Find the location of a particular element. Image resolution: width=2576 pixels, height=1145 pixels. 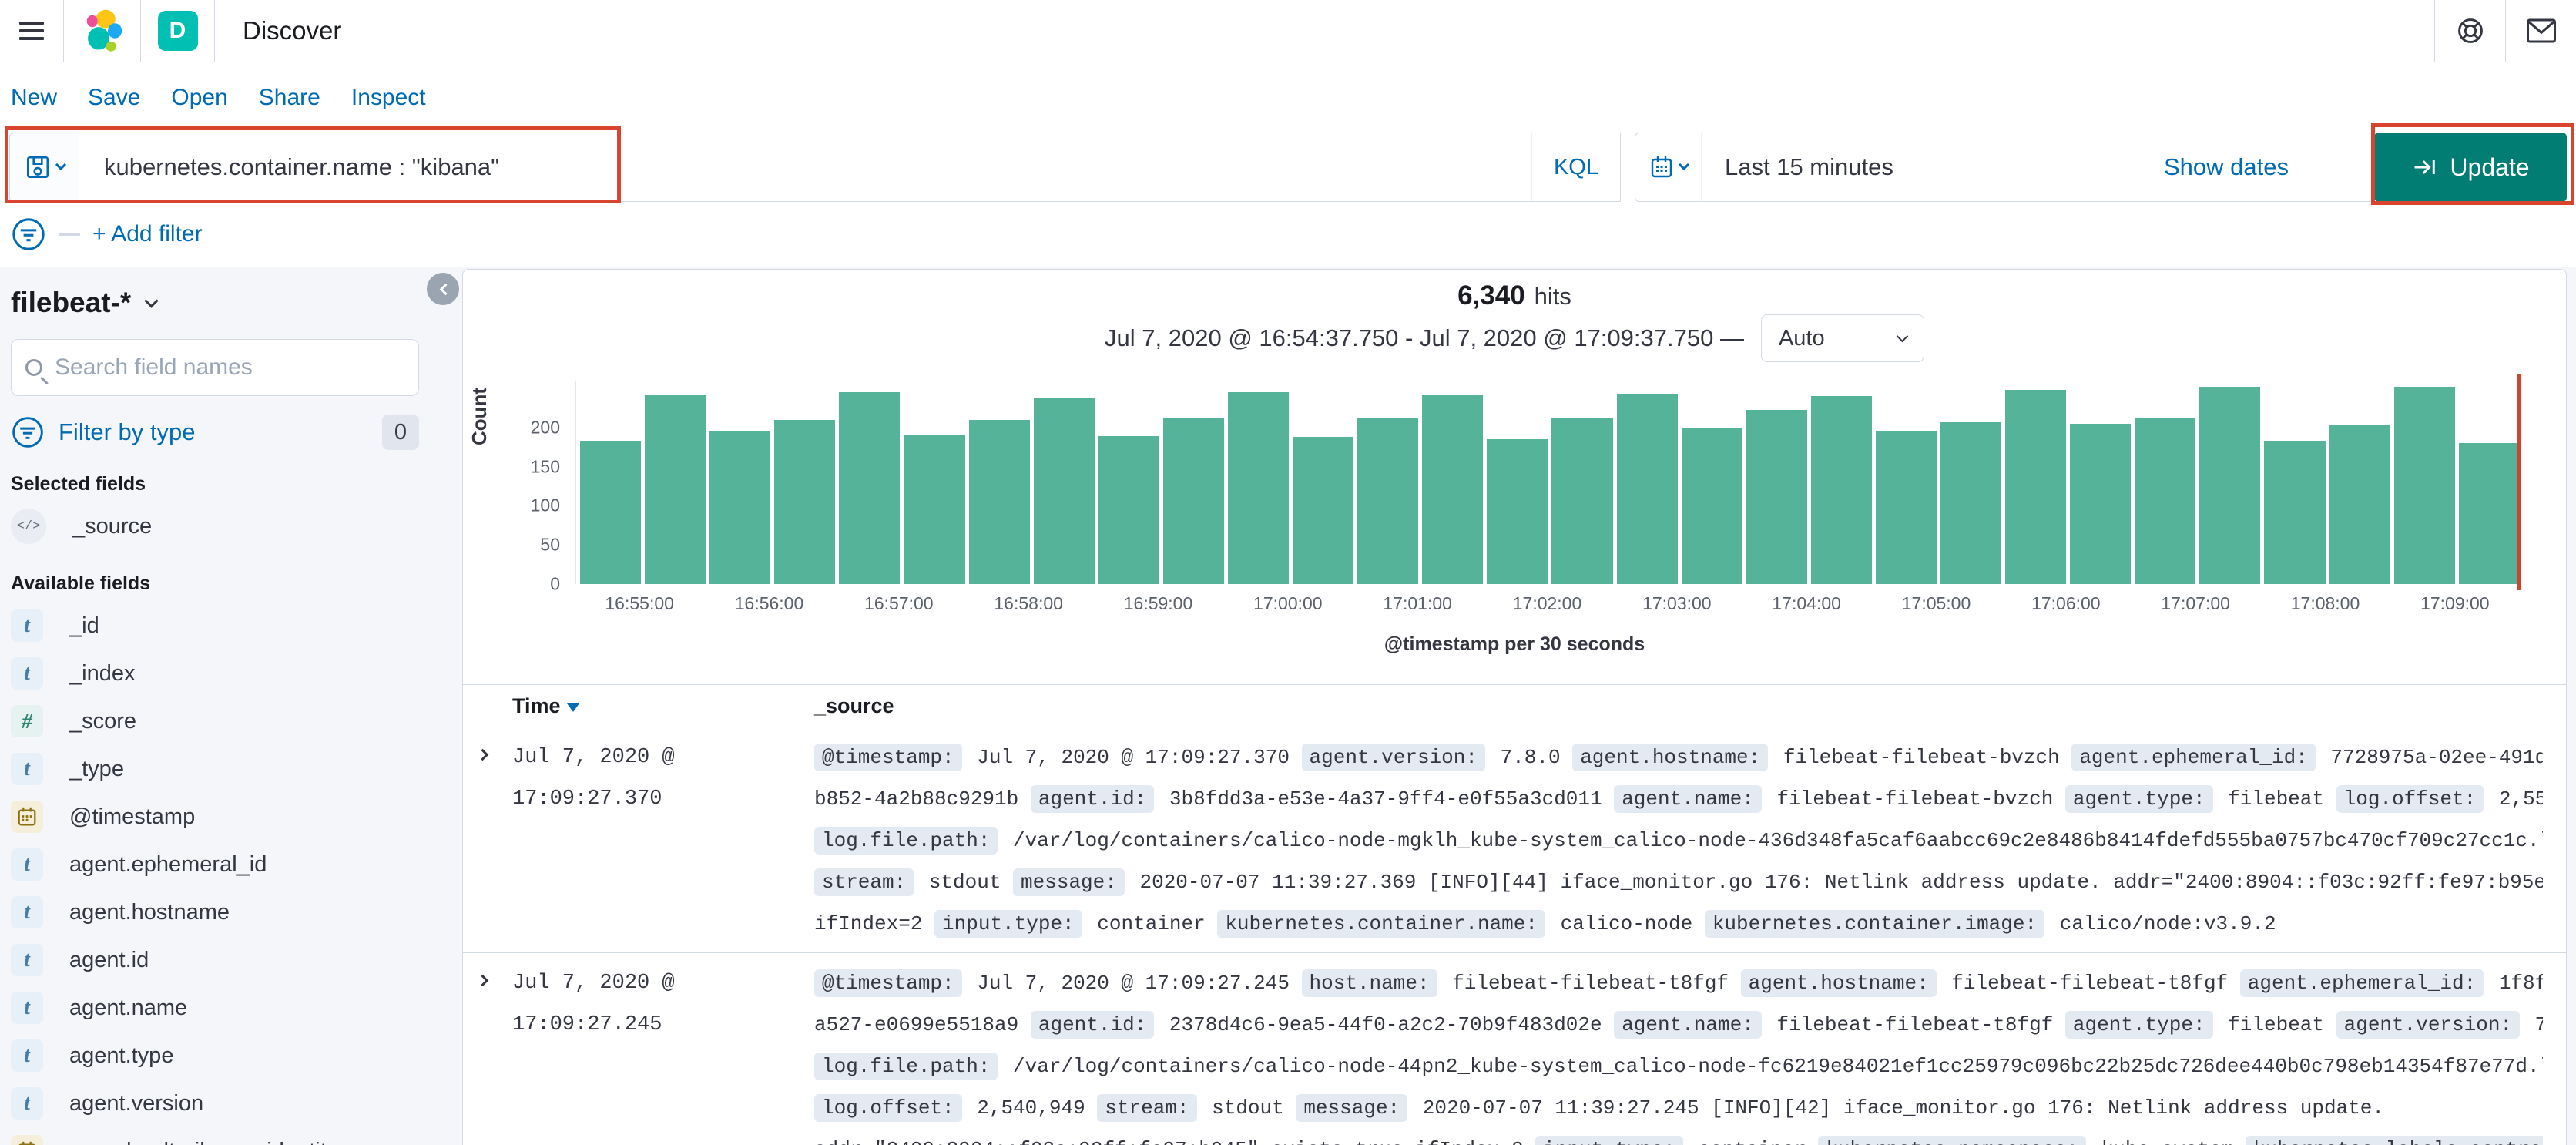

save-button: Save is located at coordinates (114, 98).